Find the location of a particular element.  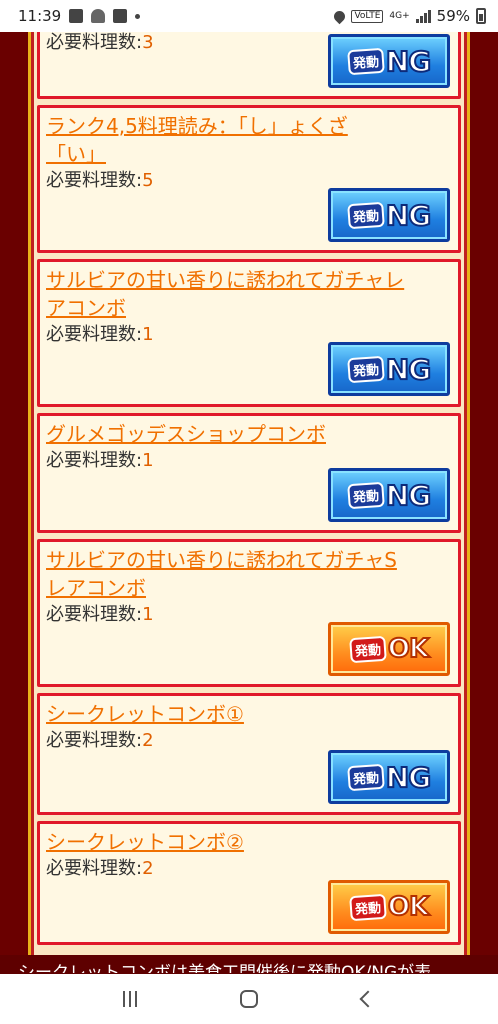

combo-title-link: シークレットコンボ① is located at coordinates (249, 714).